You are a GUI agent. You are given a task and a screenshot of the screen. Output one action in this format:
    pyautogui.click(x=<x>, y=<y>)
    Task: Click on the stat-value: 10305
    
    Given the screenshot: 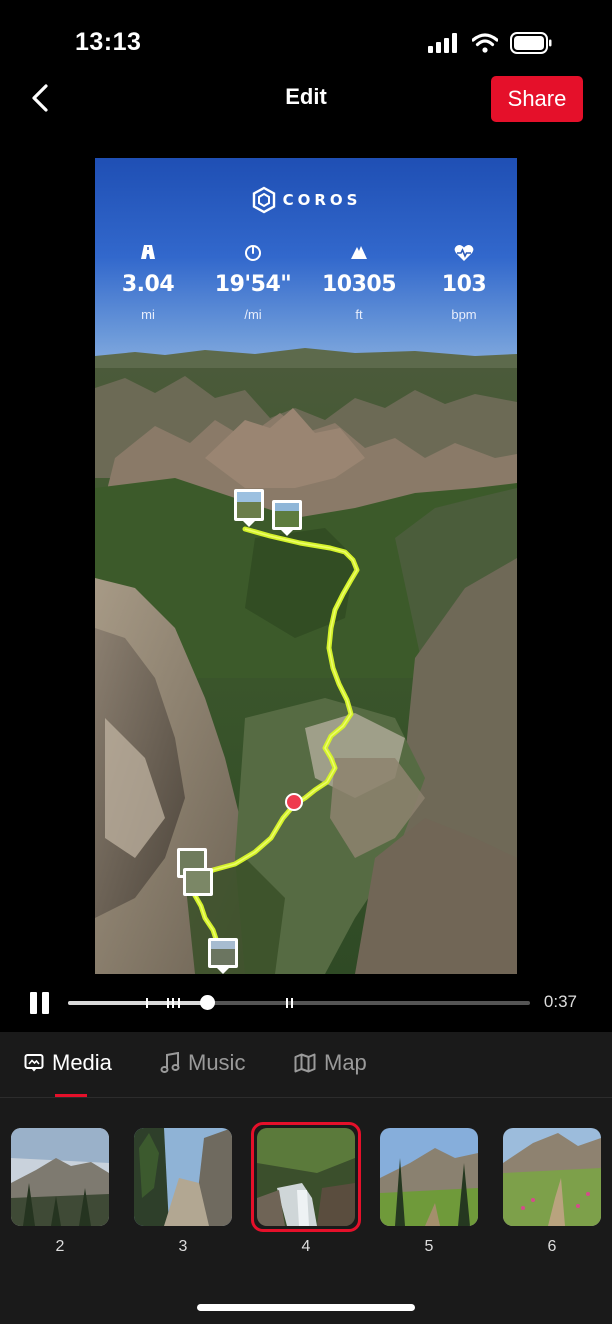 What is the action you would take?
    pyautogui.click(x=359, y=284)
    